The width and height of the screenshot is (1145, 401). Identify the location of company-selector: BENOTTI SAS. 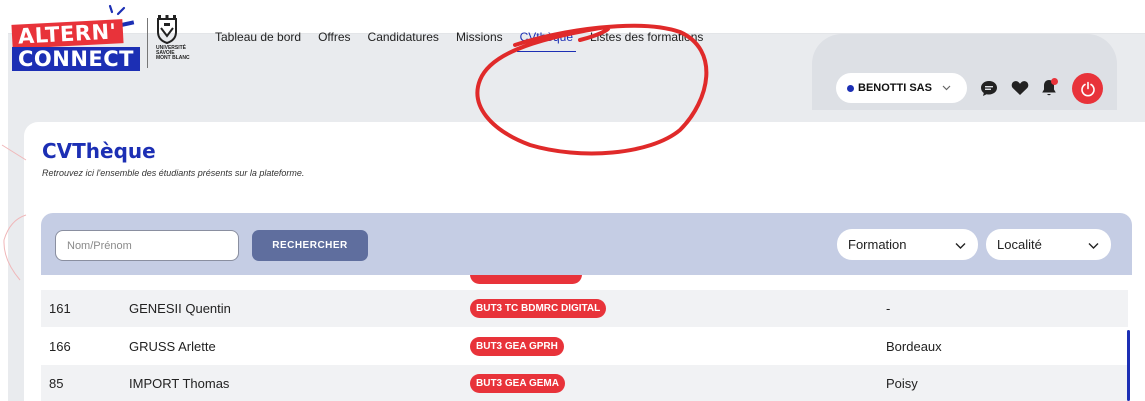
(901, 88).